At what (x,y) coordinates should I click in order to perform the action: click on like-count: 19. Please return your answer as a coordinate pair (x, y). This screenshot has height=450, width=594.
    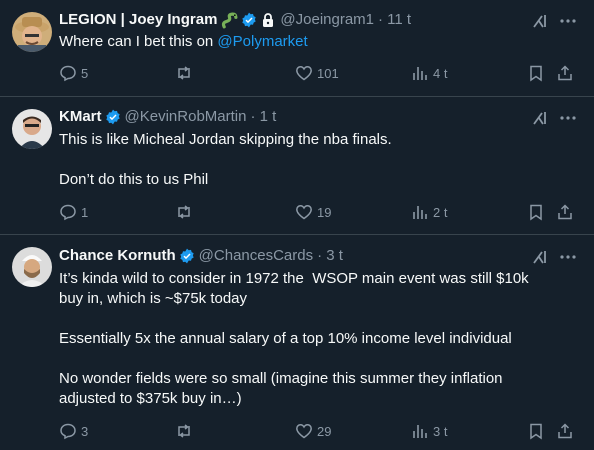
    Looking at the image, I should click on (324, 212).